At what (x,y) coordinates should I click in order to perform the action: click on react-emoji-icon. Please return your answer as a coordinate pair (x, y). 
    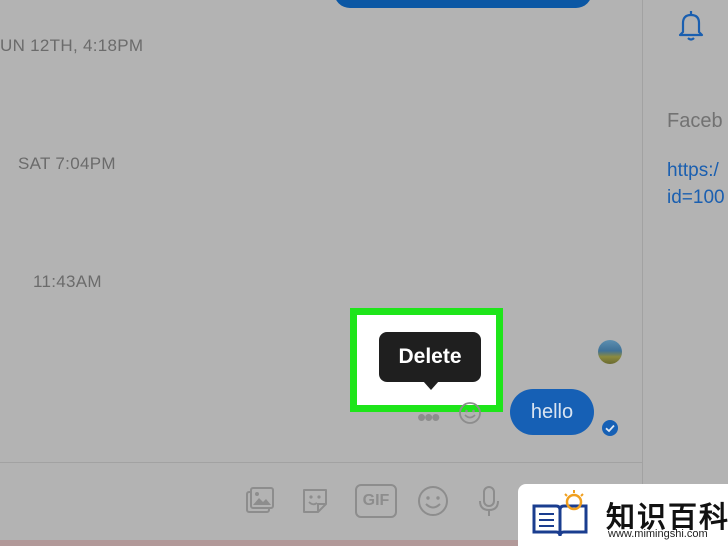
    Looking at the image, I should click on (470, 413).